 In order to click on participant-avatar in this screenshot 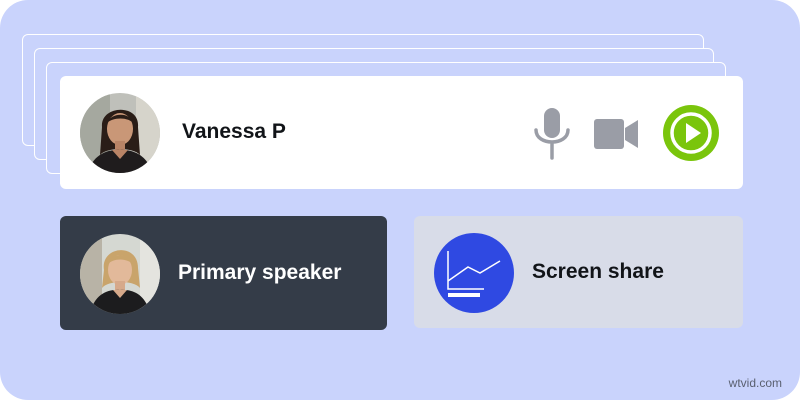, I will do `click(120, 133)`.